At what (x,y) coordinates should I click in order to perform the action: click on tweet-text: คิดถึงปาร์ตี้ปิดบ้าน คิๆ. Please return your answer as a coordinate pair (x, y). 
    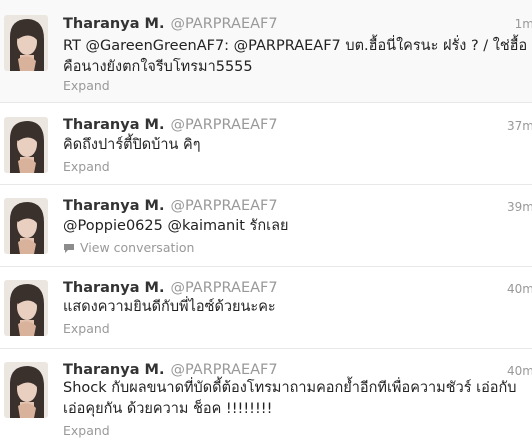
    Looking at the image, I should click on (132, 145).